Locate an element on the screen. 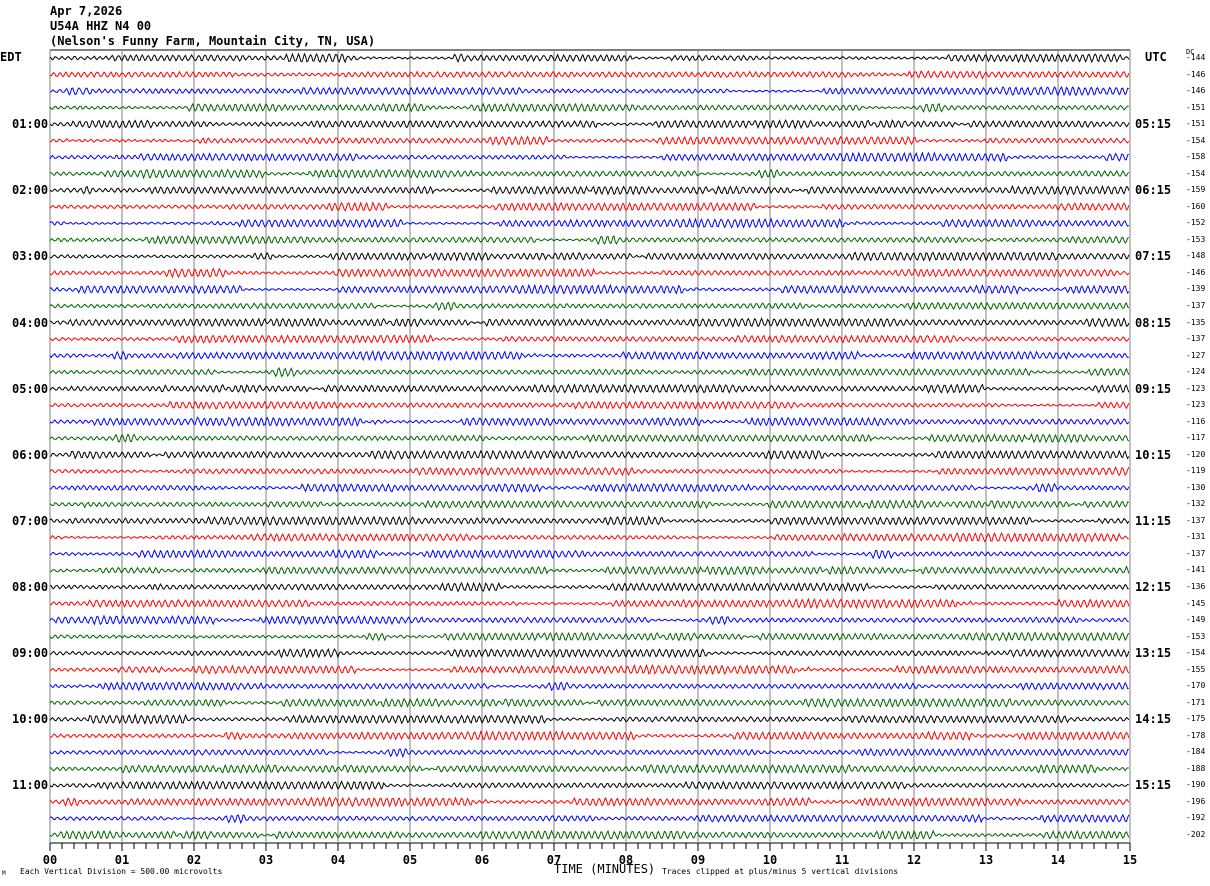 This screenshot has height=886, width=1210. dc-offset-label: -152 is located at coordinates (1196, 223).